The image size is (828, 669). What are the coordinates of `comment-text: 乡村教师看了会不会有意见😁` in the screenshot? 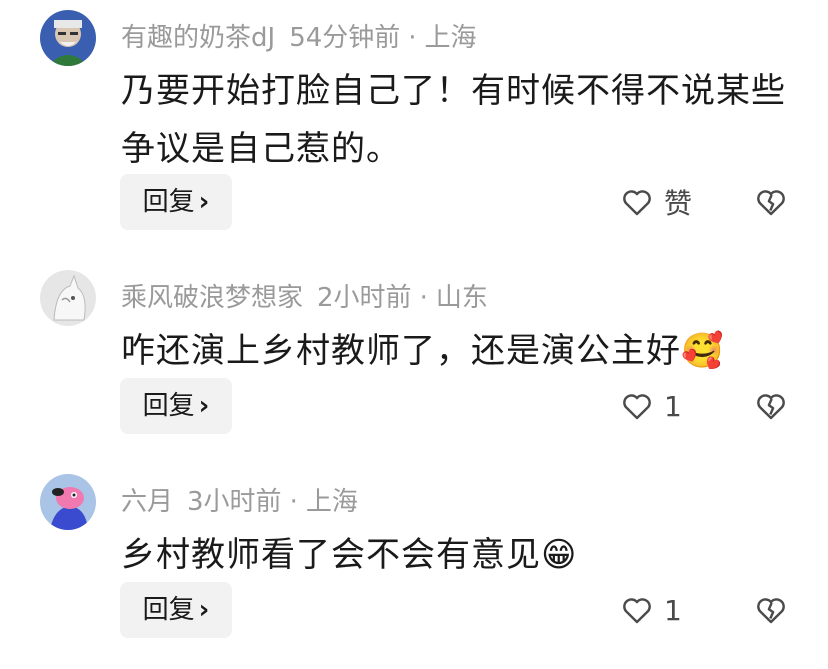 It's located at (456, 555).